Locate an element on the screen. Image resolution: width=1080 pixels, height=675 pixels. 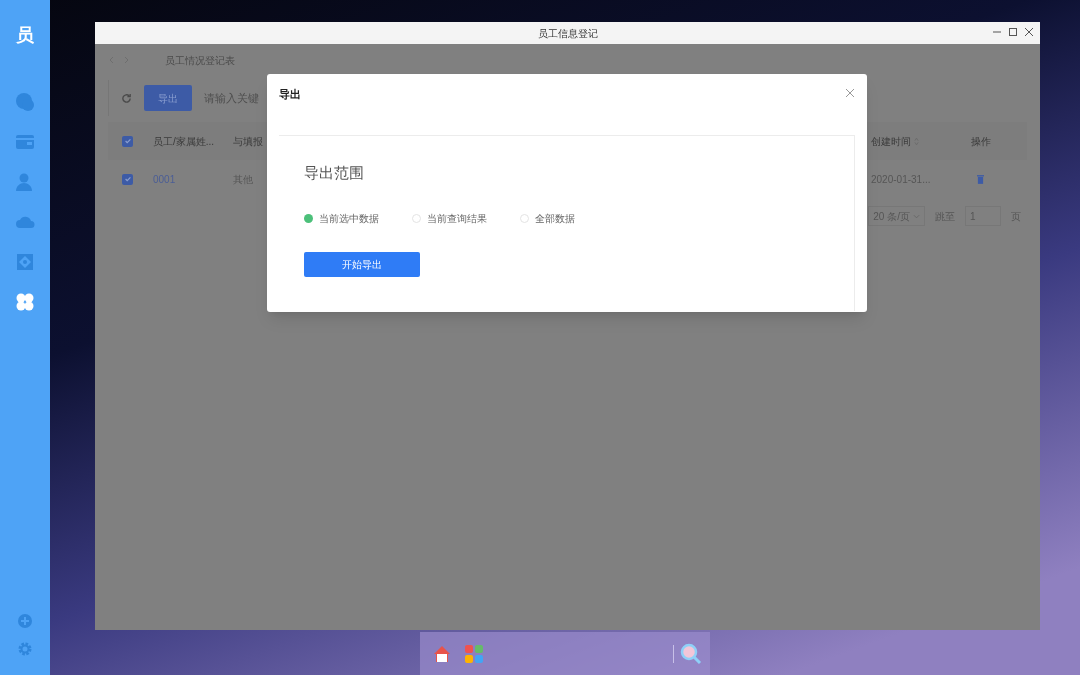
person-icon is located at coordinates (25, 182).